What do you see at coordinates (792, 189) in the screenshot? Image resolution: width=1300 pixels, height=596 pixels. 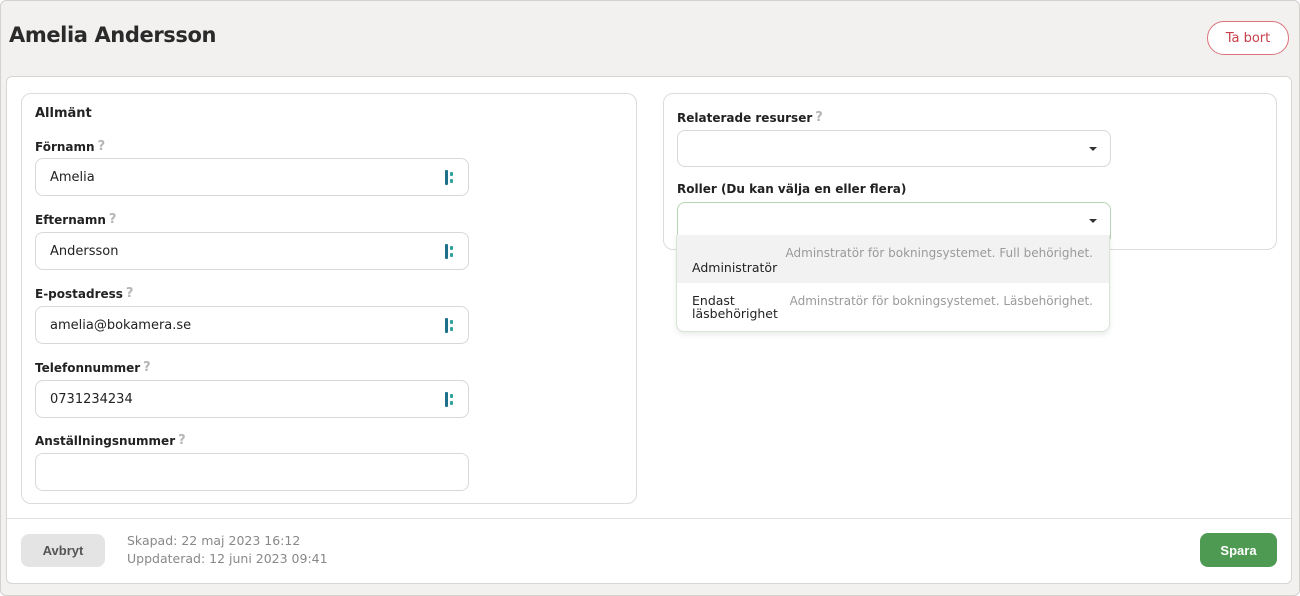 I see `roles-label: Roller (Du kan välja en eller flera)` at bounding box center [792, 189].